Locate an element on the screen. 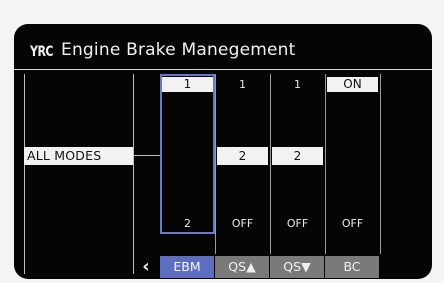  qs-down-top-value: 1 is located at coordinates (297, 84).